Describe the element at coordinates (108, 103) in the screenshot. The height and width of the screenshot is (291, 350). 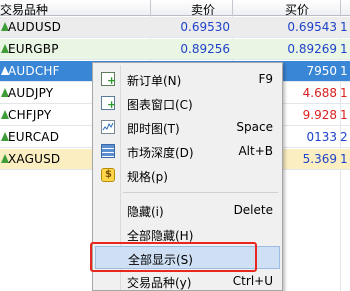
I see `chart-window-icon` at that location.